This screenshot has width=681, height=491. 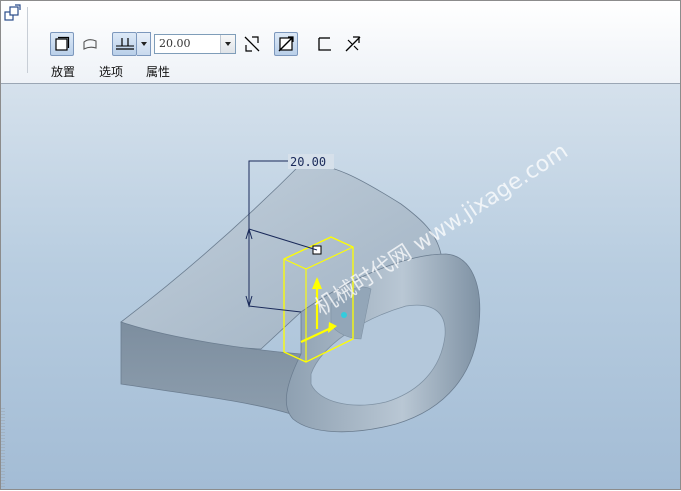 What do you see at coordinates (63, 71) in the screenshot?
I see `tab-placement: 放置` at bounding box center [63, 71].